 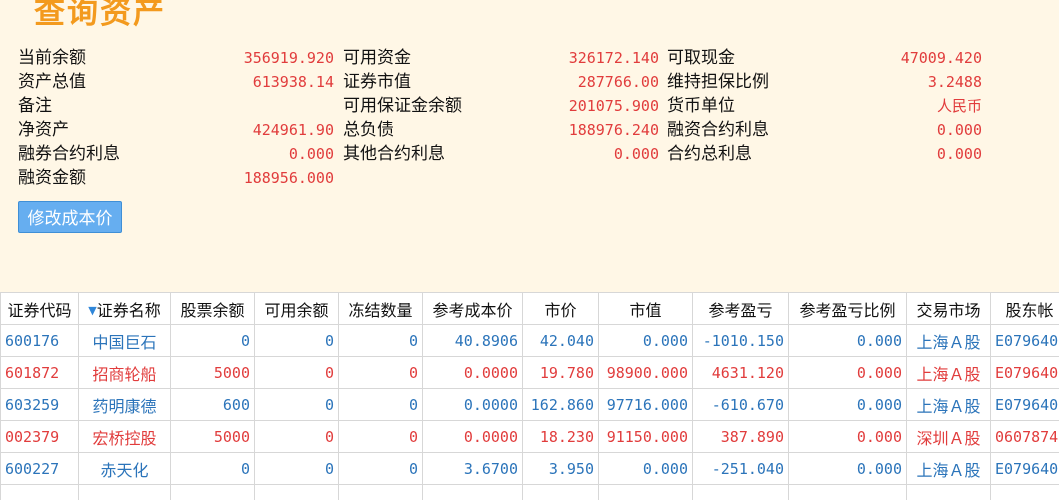 What do you see at coordinates (645, 436) in the screenshot?
I see `market-value-cell: 91150.000` at bounding box center [645, 436].